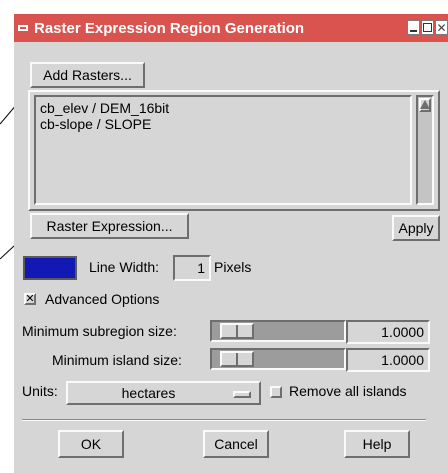 The height and width of the screenshot is (473, 448). I want to click on minimize-icon, so click(413, 27).